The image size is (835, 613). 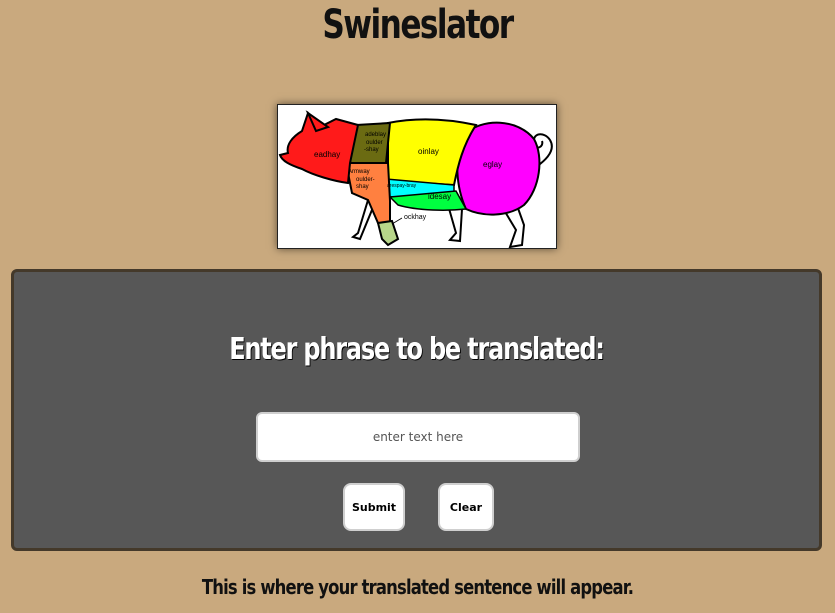 What do you see at coordinates (327, 154) in the screenshot?
I see `label-head: eadhay` at bounding box center [327, 154].